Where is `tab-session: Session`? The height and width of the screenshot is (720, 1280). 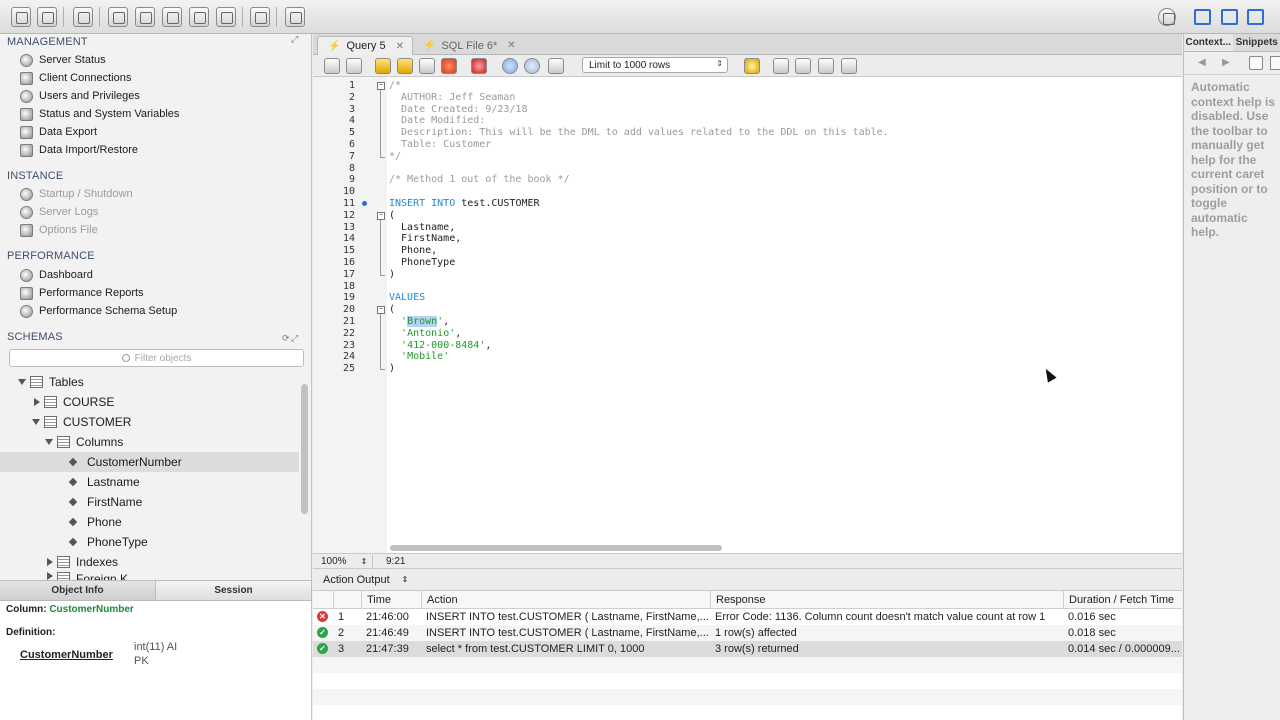
tab-session: Session is located at coordinates (234, 590).